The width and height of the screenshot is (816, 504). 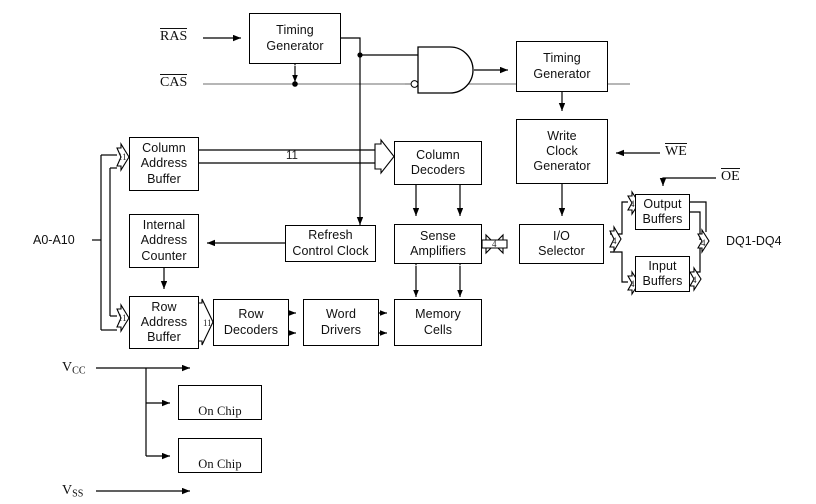 What do you see at coordinates (632, 284) in the screenshot?
I see `bus-width-input-buffers-out: 4` at bounding box center [632, 284].